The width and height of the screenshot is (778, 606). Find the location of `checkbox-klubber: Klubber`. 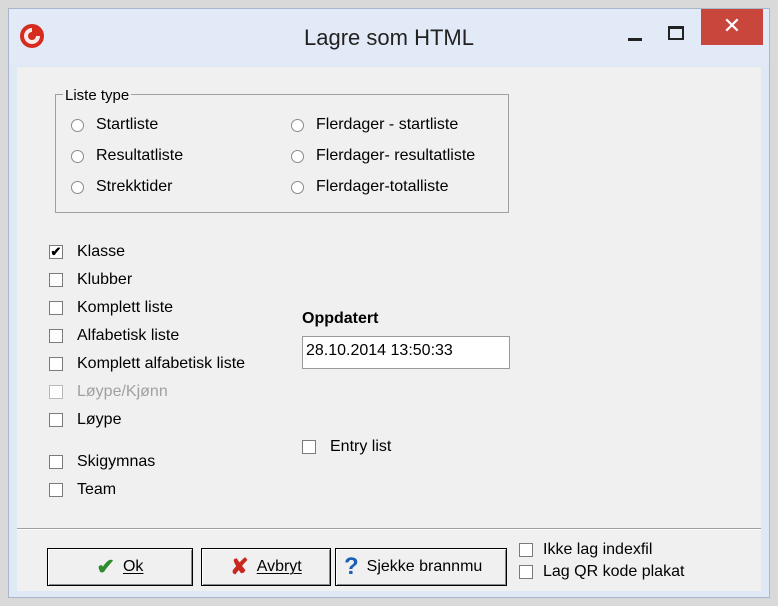

checkbox-klubber: Klubber is located at coordinates (90, 280).